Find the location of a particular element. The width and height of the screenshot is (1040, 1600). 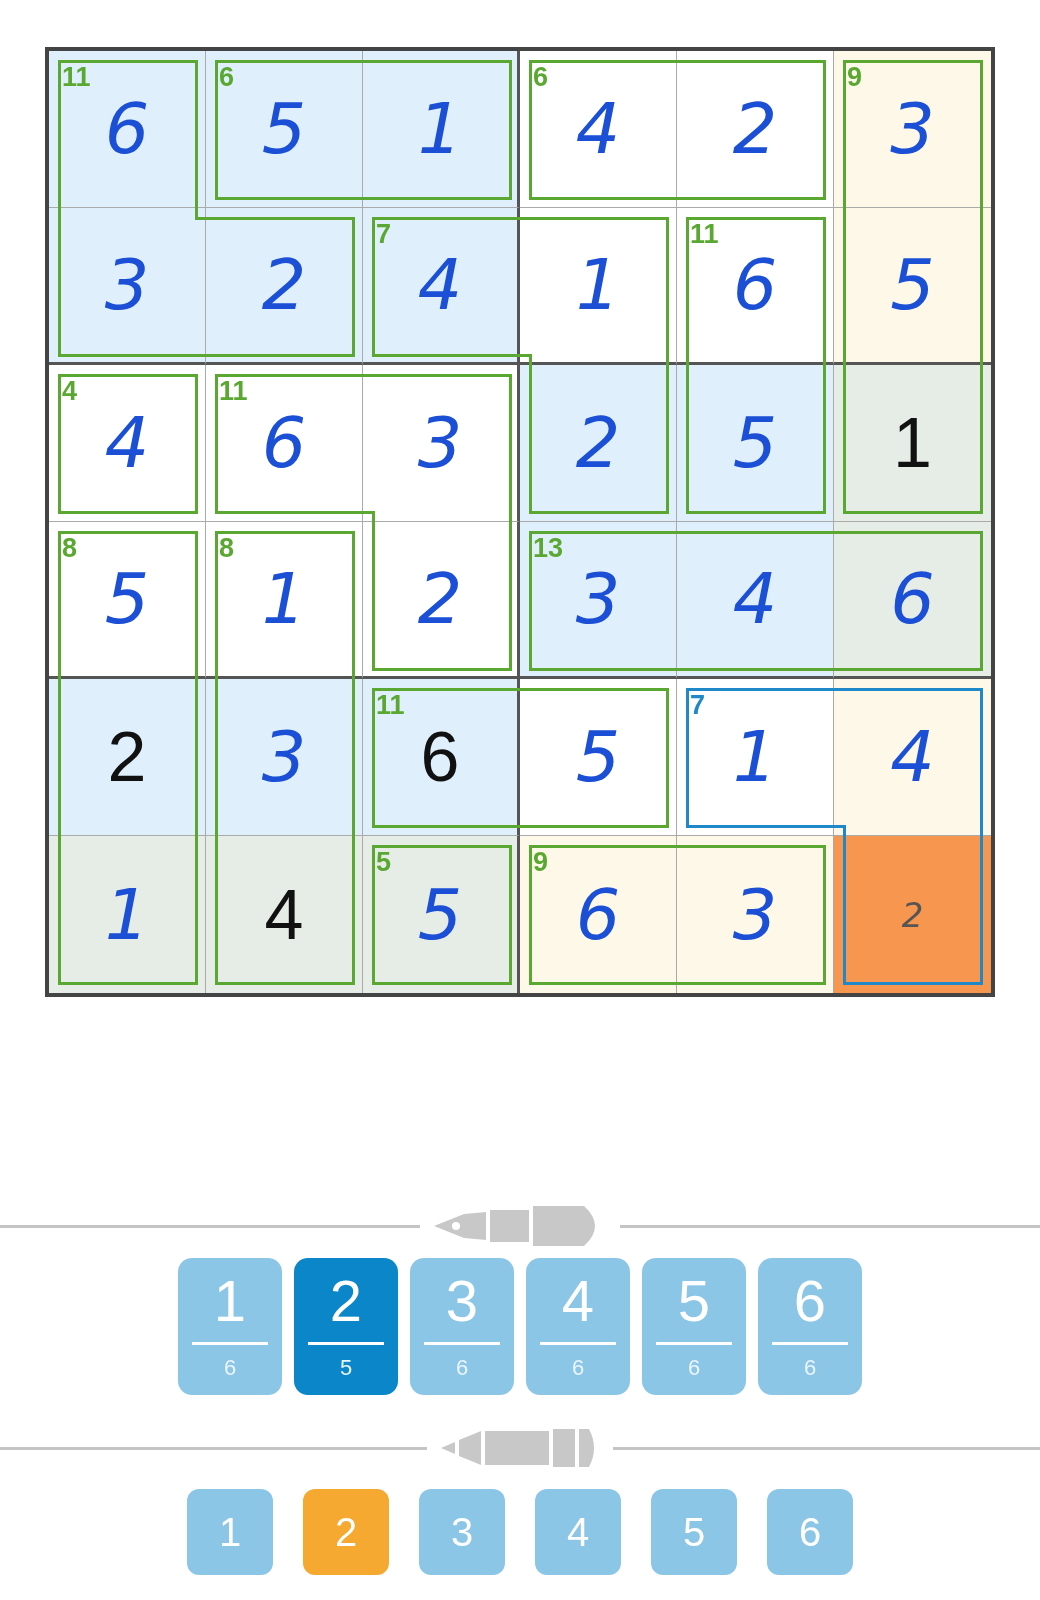

grid-cell: 1 8 is located at coordinates (284, 600).